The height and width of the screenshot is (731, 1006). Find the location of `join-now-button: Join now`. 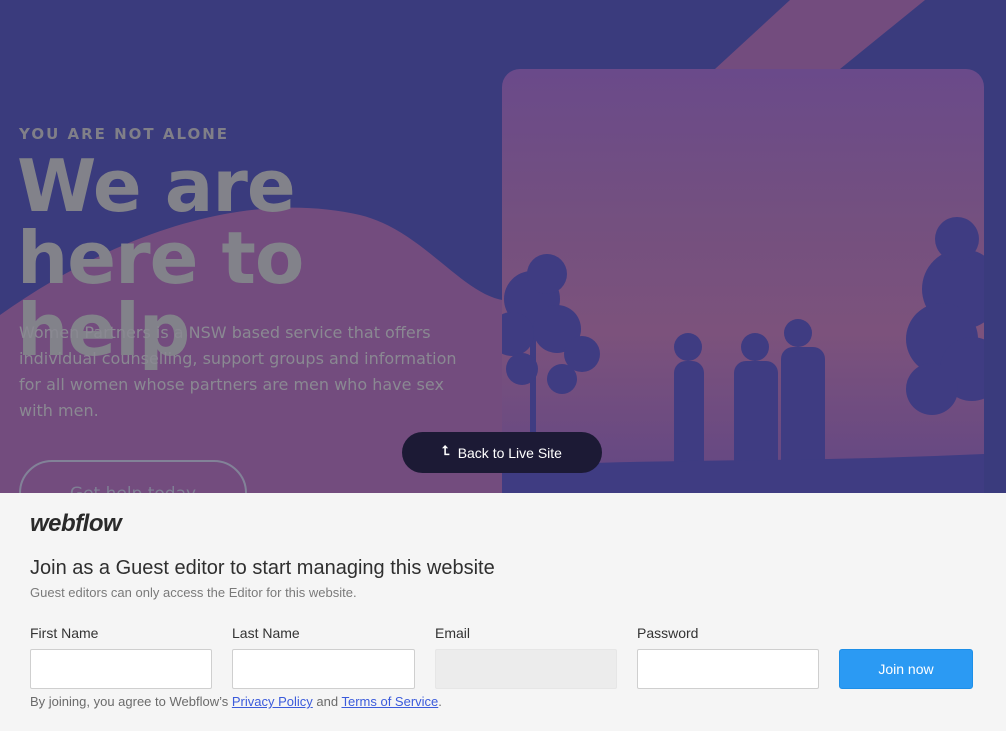

join-now-button: Join now is located at coordinates (906, 669).